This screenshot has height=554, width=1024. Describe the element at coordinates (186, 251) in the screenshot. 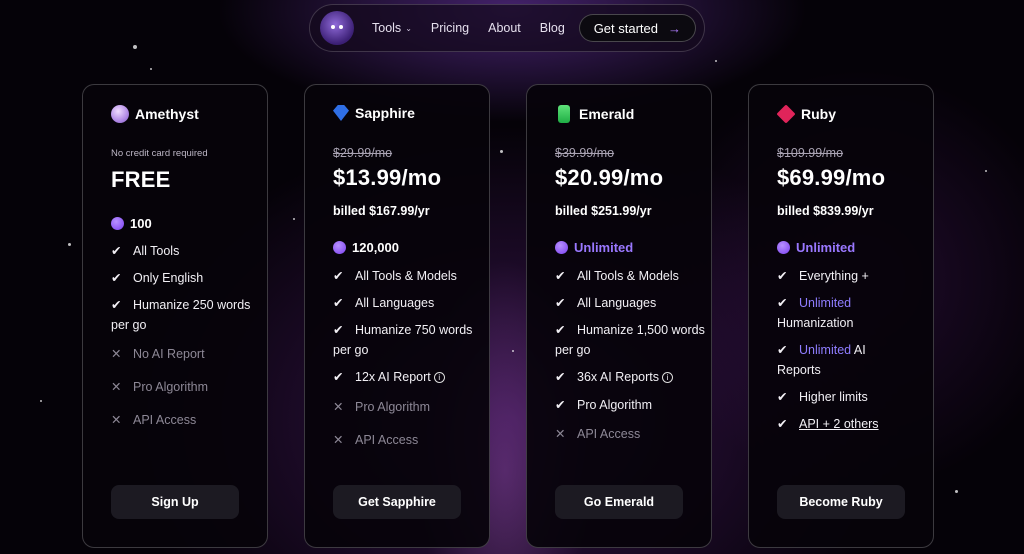

I see `feature-item: ✔ All Tools` at that location.